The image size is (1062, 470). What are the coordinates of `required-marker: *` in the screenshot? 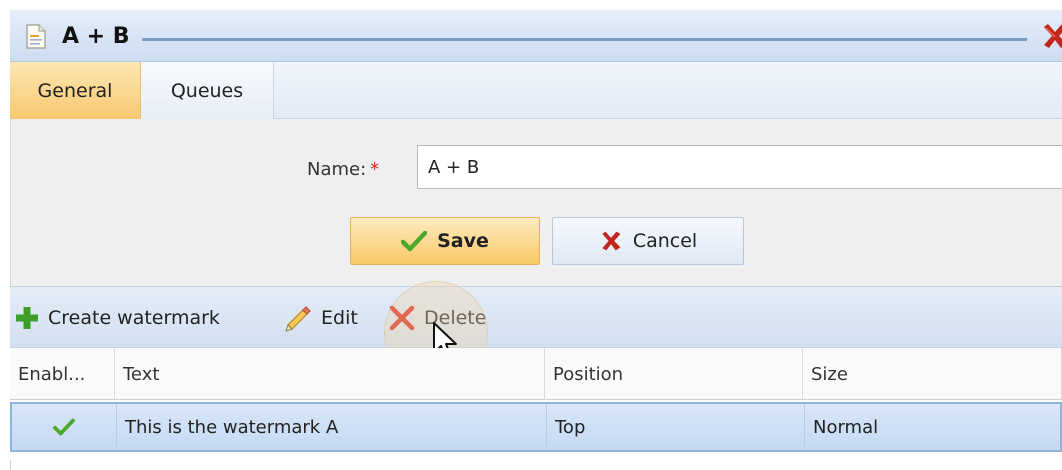 It's located at (375, 169).